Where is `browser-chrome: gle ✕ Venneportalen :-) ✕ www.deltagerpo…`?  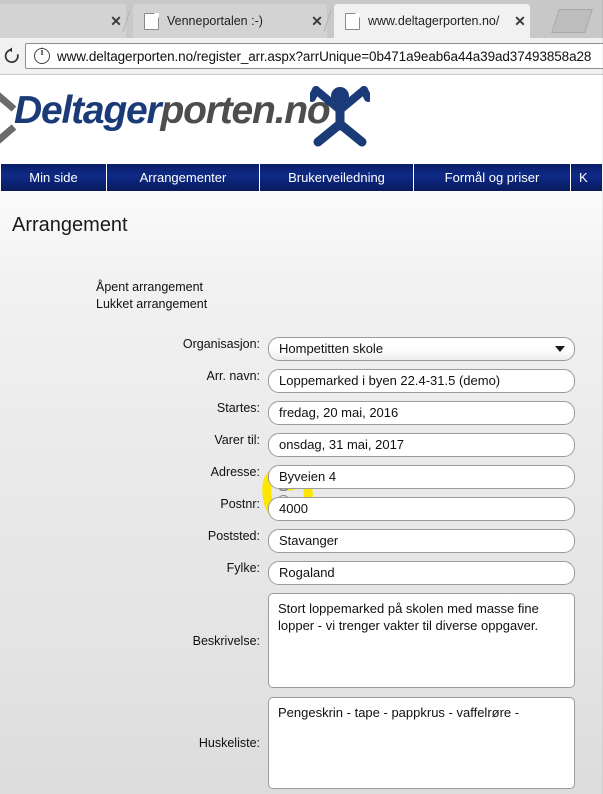 browser-chrome: gle ✕ Venneportalen :-) ✕ www.deltagerpo… is located at coordinates (301, 19).